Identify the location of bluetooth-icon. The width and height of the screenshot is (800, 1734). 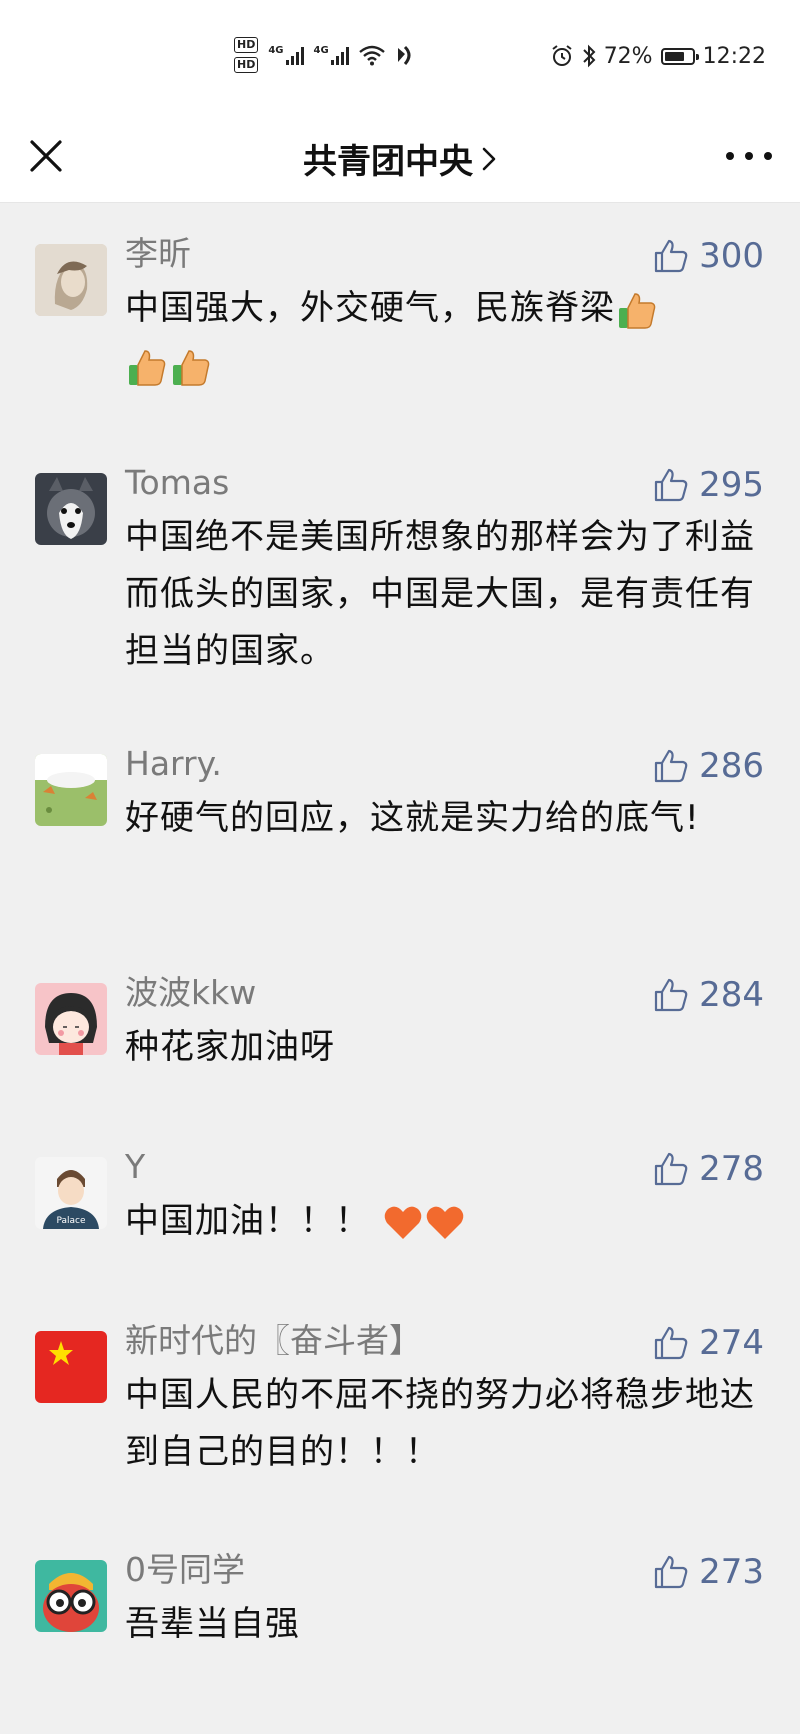
(589, 56).